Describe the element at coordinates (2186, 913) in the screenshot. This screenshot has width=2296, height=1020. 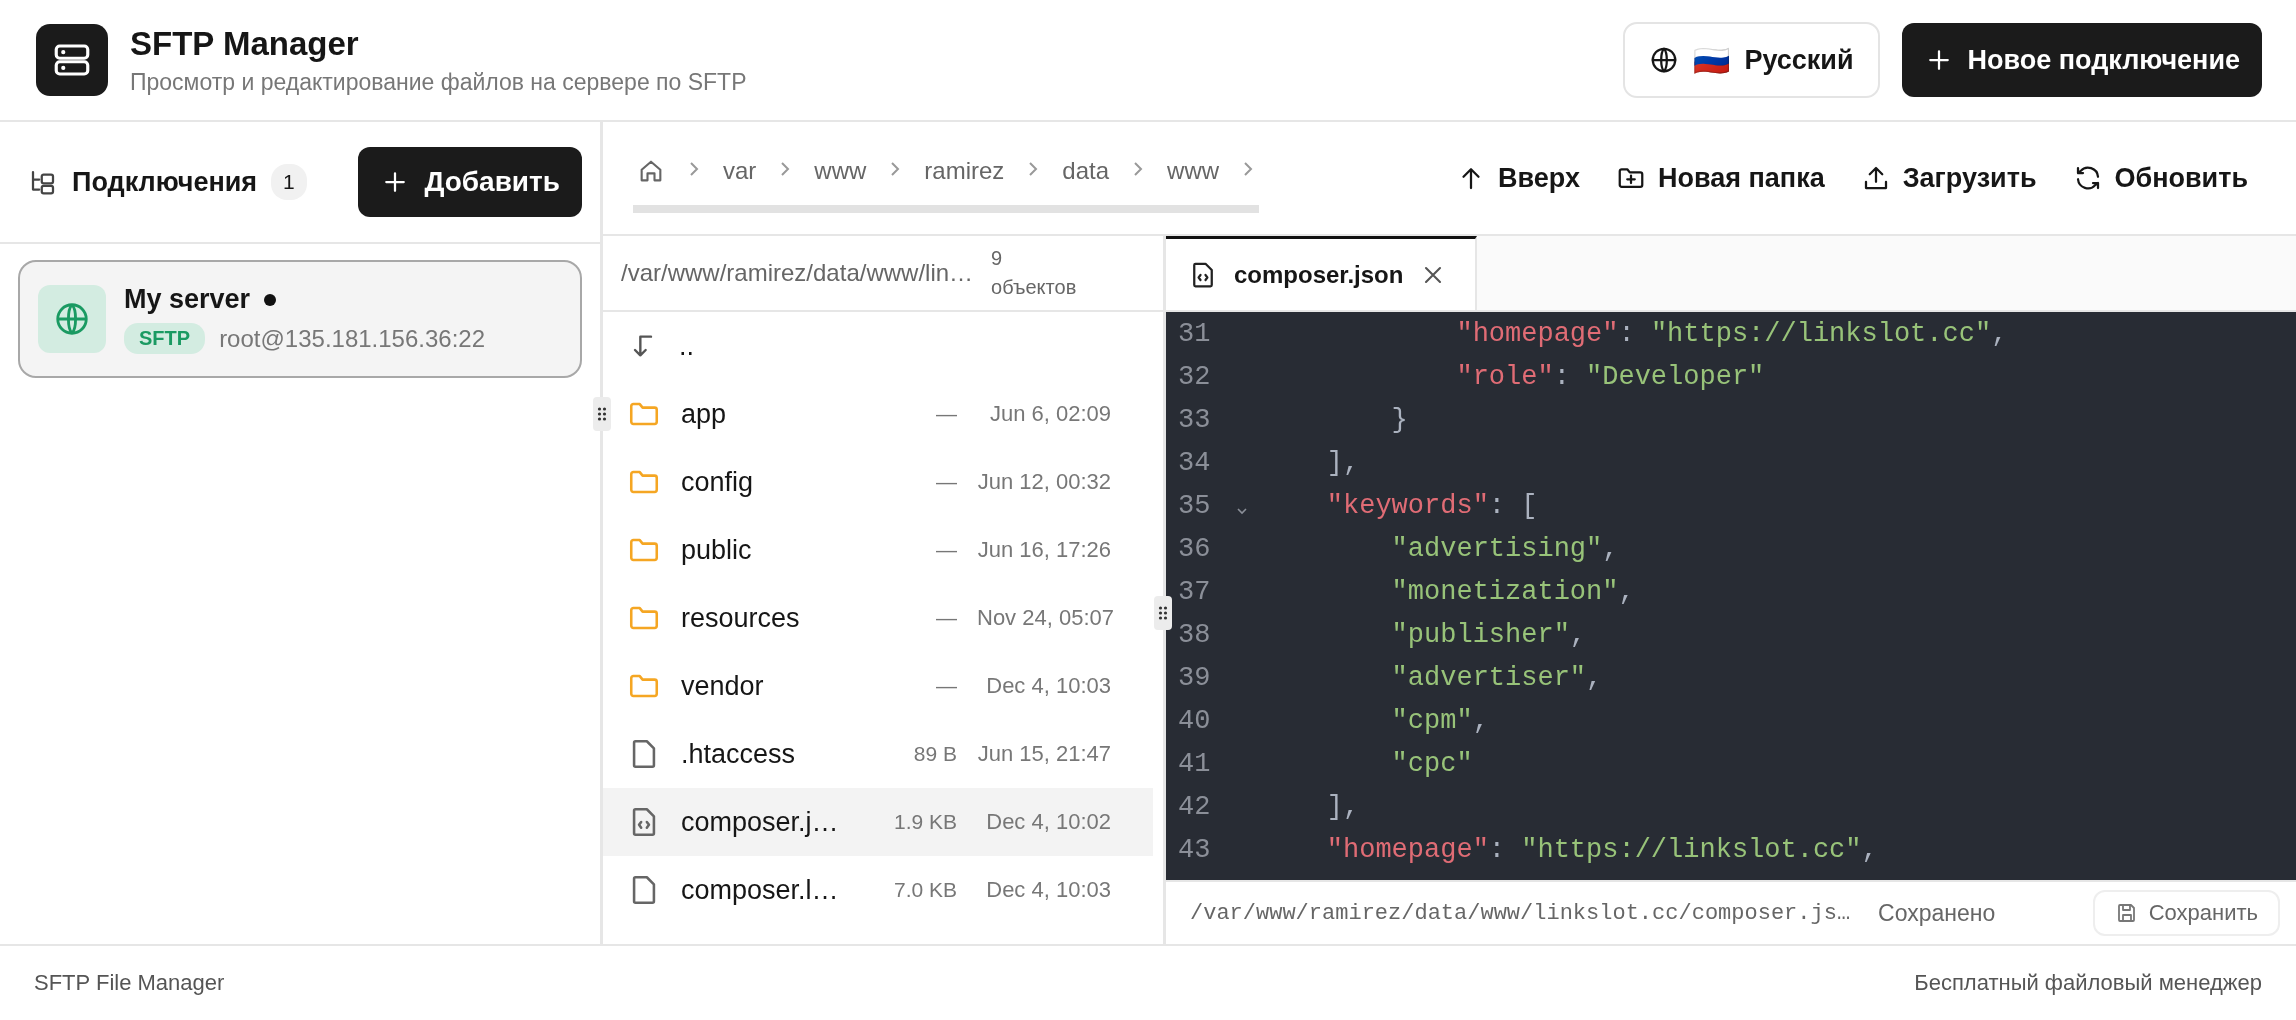
I see `save-button: Сохранить` at that location.